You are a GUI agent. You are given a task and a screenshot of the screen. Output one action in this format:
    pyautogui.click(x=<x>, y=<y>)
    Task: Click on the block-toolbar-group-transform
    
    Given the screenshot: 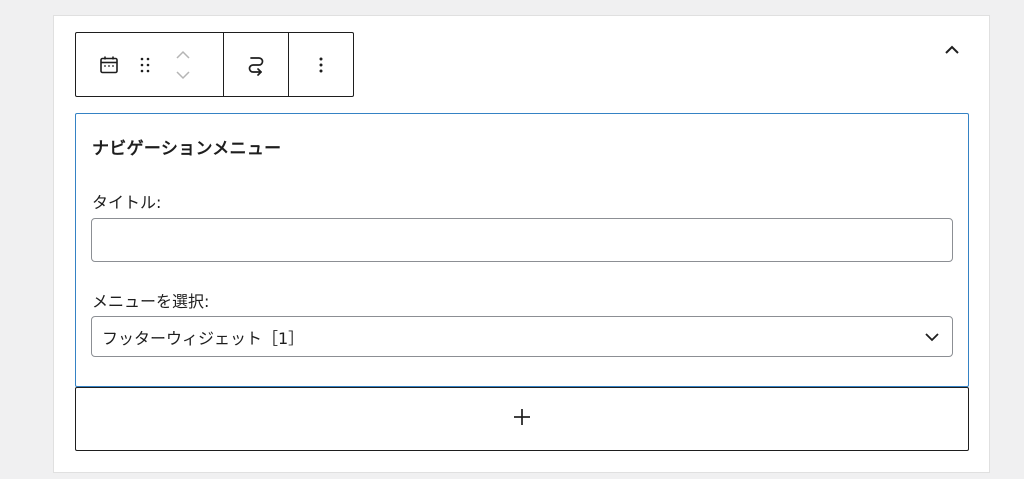 What is the action you would take?
    pyautogui.click(x=255, y=64)
    